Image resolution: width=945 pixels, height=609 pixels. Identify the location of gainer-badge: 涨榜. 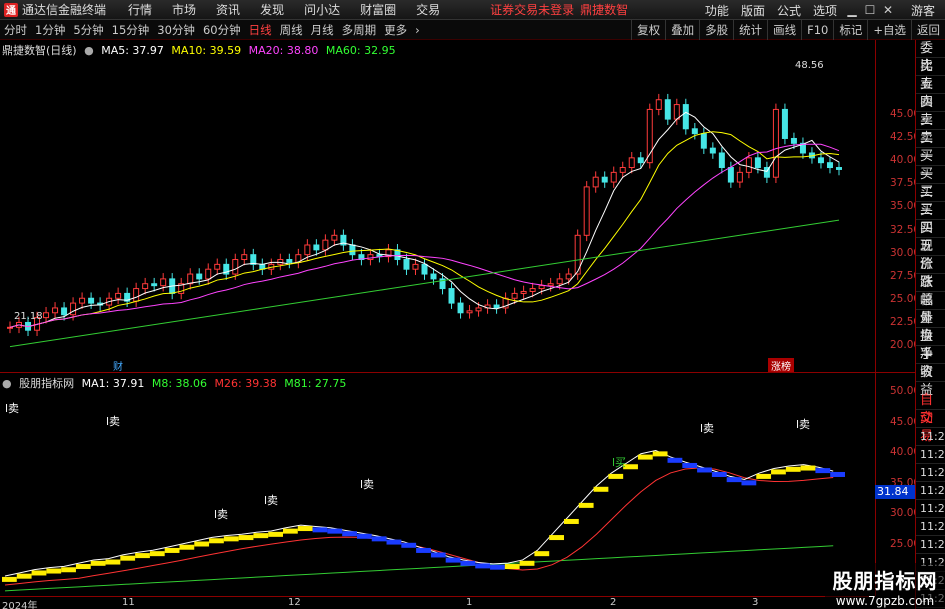
(781, 365).